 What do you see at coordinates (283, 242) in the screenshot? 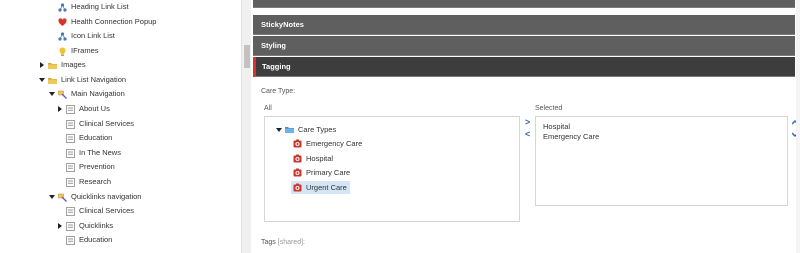
I see `tags-label: Tags [shared]:` at bounding box center [283, 242].